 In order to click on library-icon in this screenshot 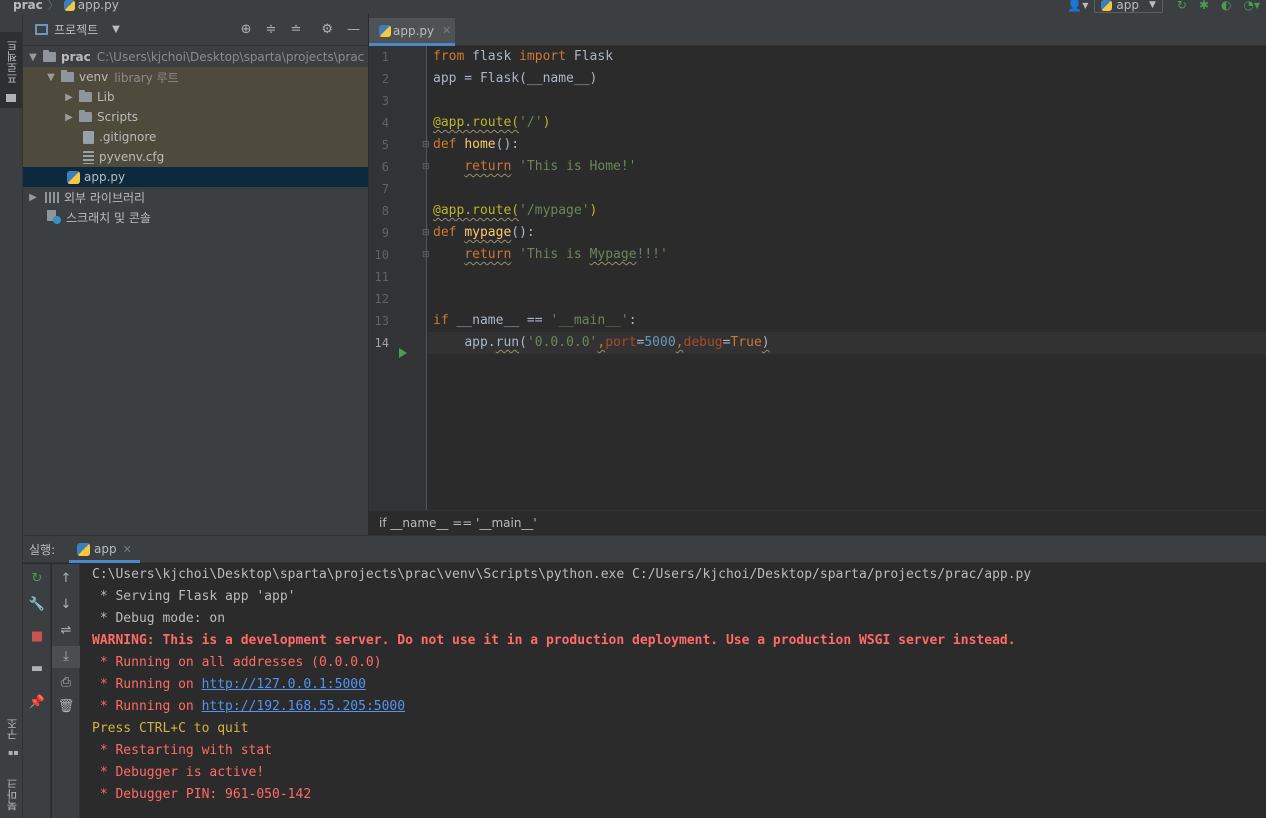, I will do `click(52, 197)`.